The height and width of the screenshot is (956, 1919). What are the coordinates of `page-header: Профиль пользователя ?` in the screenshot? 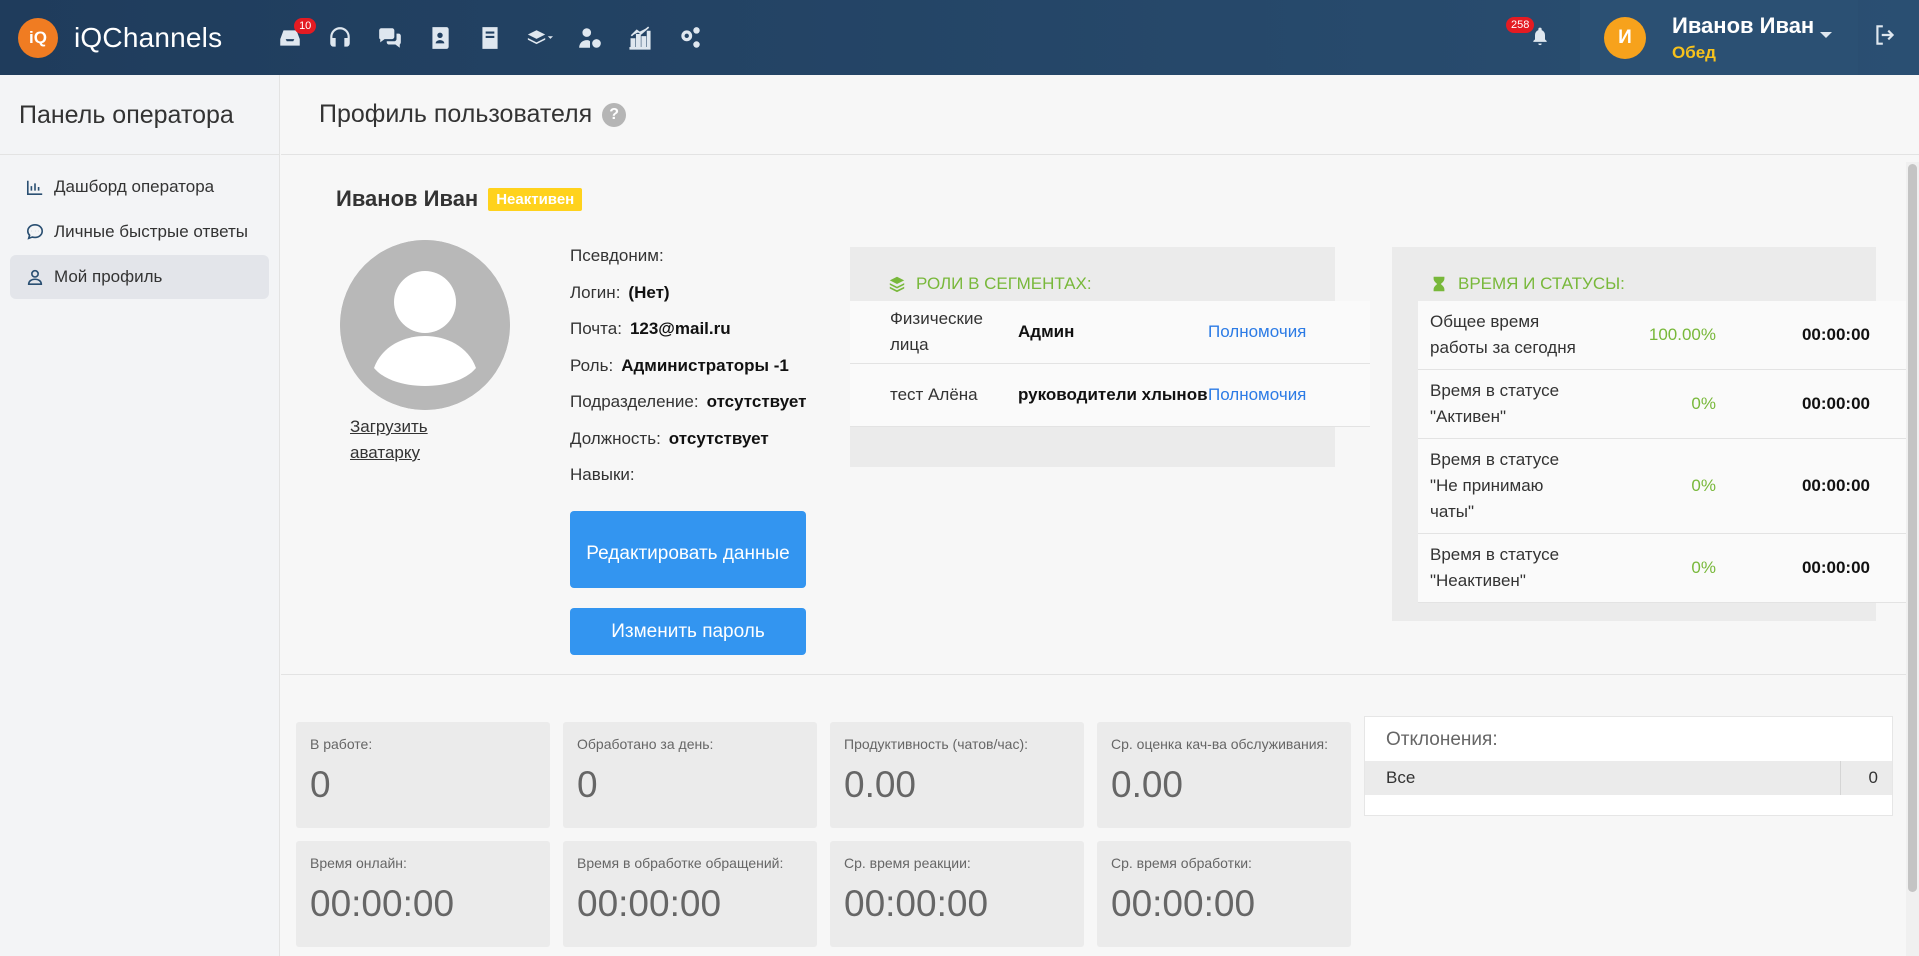 It's located at (1100, 115).